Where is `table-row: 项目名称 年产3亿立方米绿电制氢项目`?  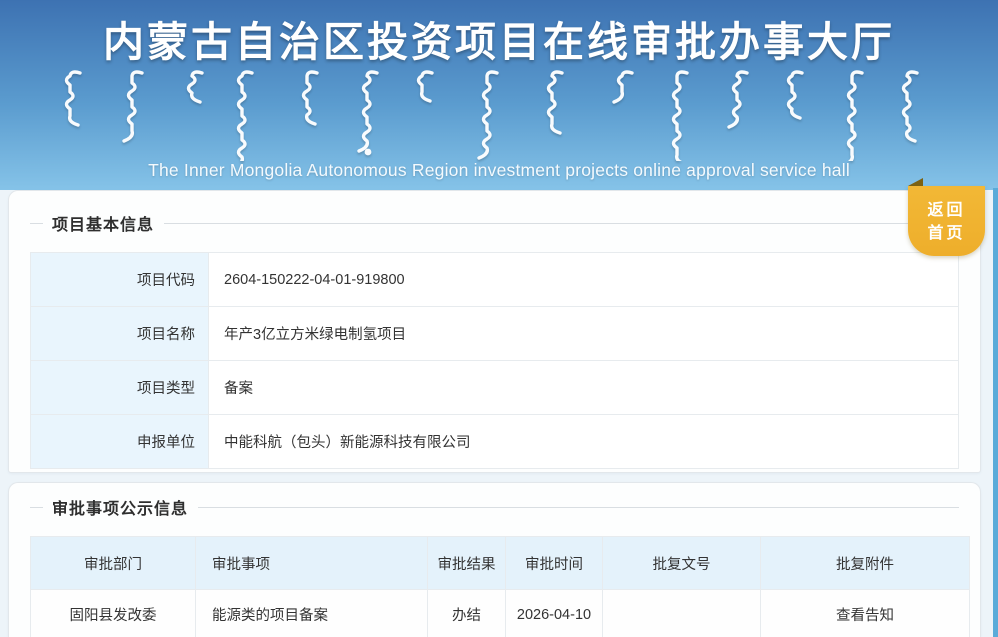
table-row: 项目名称 年产3亿立方米绿电制氢项目 is located at coordinates (494, 333).